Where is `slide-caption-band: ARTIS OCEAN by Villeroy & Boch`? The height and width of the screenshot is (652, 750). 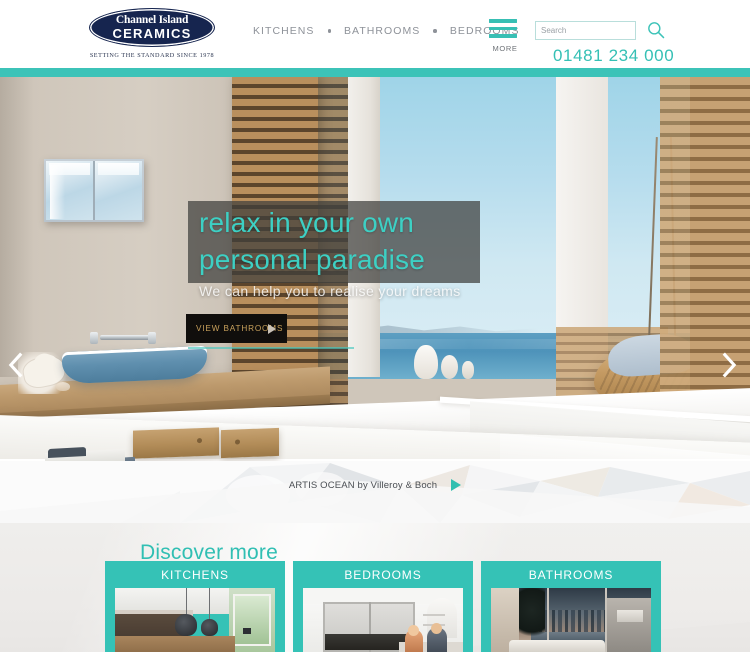 slide-caption-band: ARTIS OCEAN by Villeroy & Boch is located at coordinates (375, 492).